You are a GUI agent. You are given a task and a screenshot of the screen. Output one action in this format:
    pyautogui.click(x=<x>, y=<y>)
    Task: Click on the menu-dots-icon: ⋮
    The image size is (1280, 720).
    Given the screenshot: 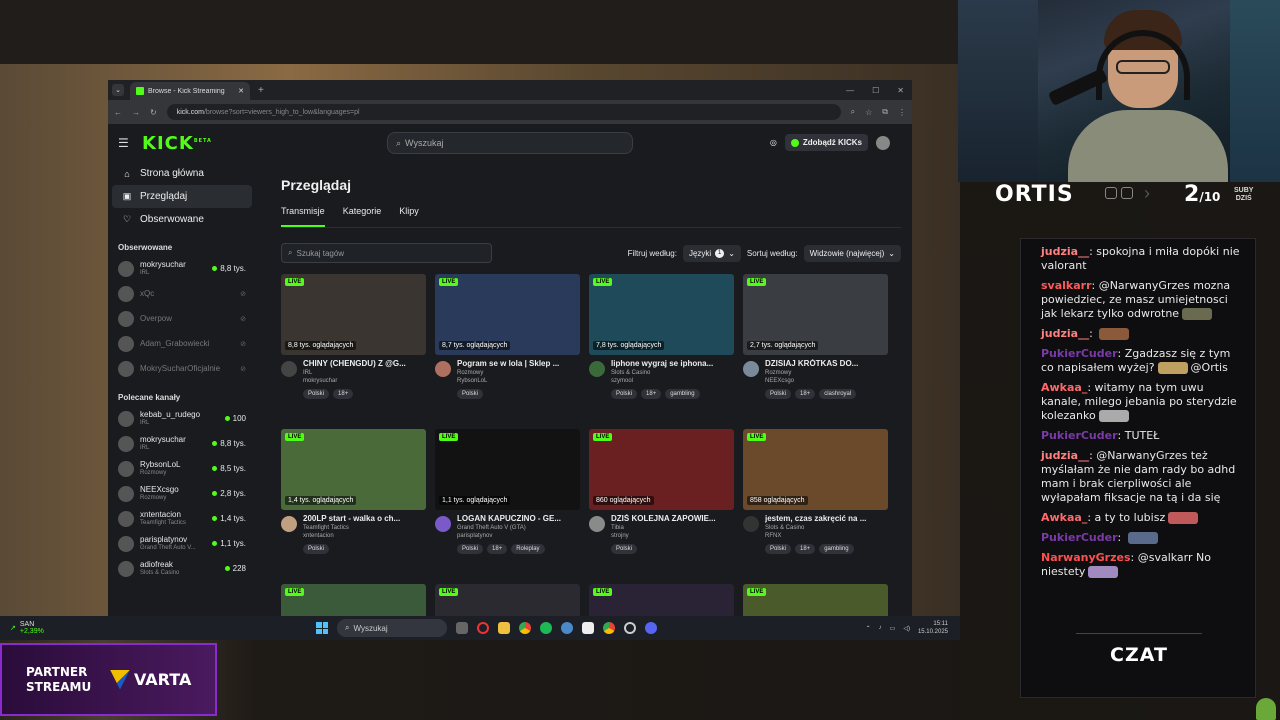 What is the action you would take?
    pyautogui.click(x=902, y=112)
    